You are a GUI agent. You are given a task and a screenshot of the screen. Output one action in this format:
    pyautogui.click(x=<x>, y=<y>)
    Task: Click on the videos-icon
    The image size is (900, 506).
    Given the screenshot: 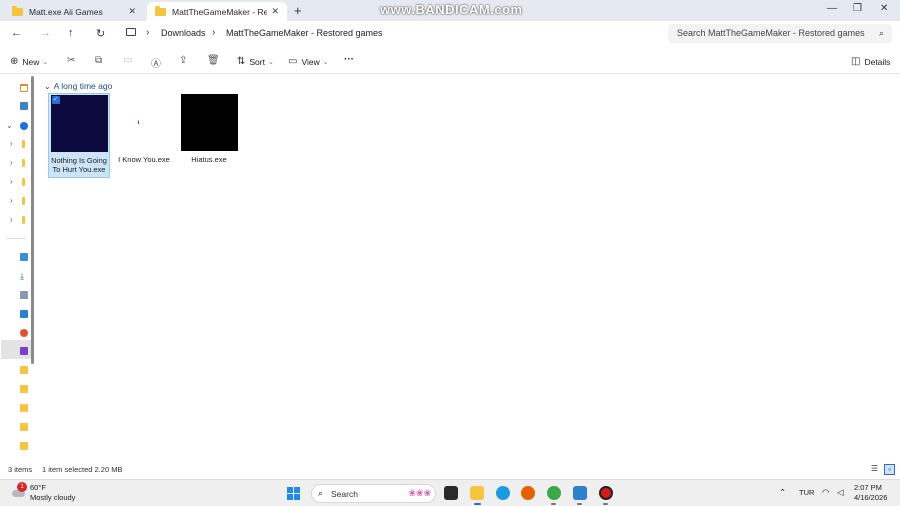 What is the action you would take?
    pyautogui.click(x=24, y=351)
    